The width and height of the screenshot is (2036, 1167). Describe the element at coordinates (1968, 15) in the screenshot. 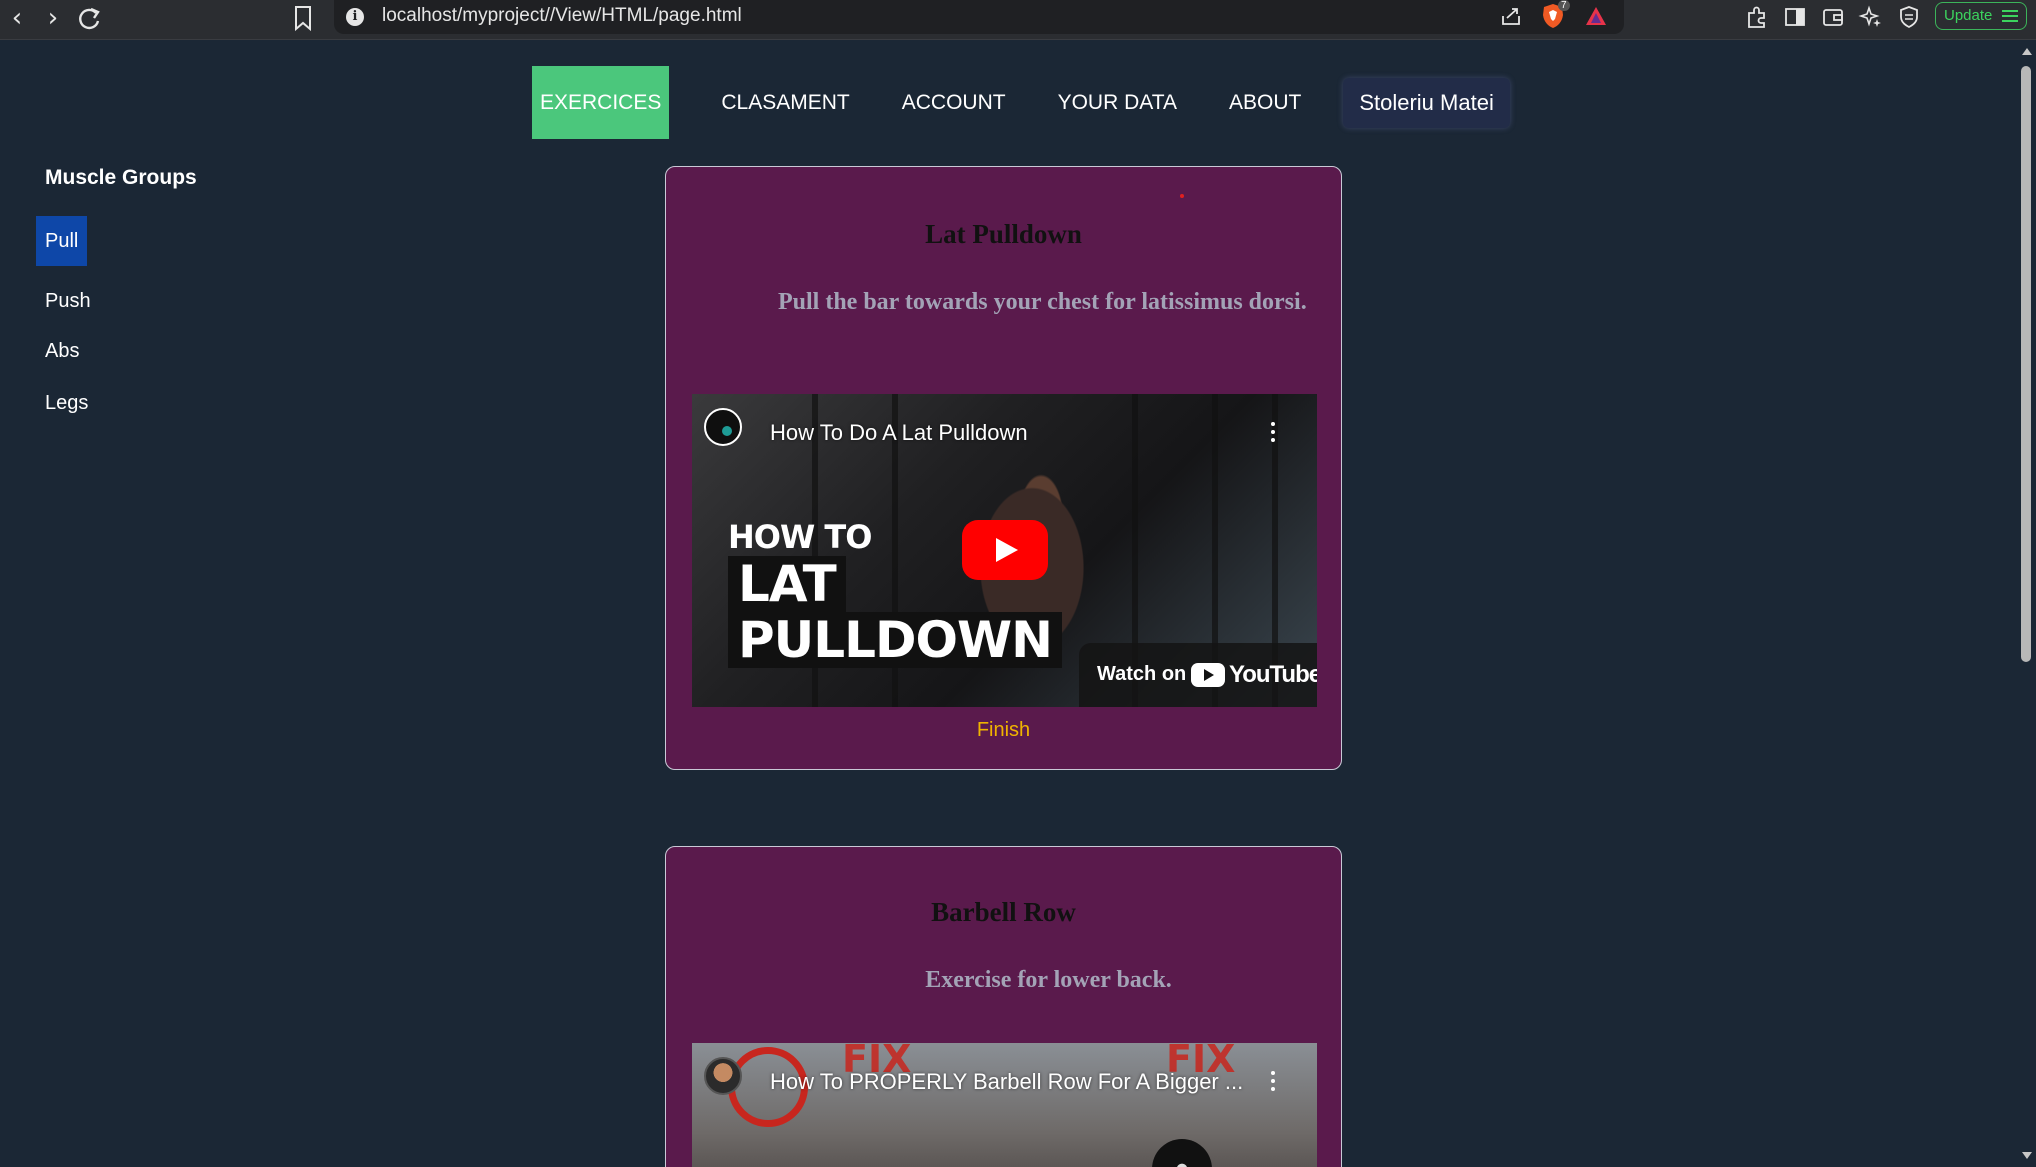

I see `update-label: Update` at that location.